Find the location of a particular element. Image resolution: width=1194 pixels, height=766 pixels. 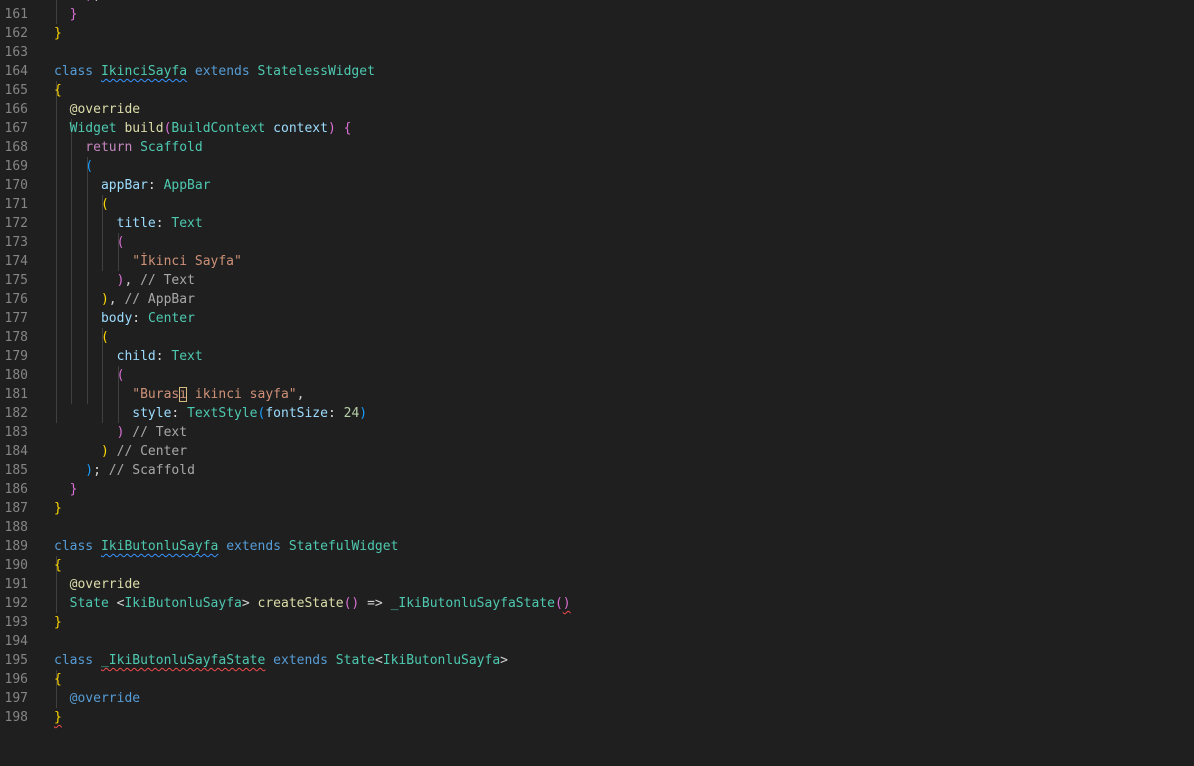

line-number: 187 is located at coordinates (16, 508).